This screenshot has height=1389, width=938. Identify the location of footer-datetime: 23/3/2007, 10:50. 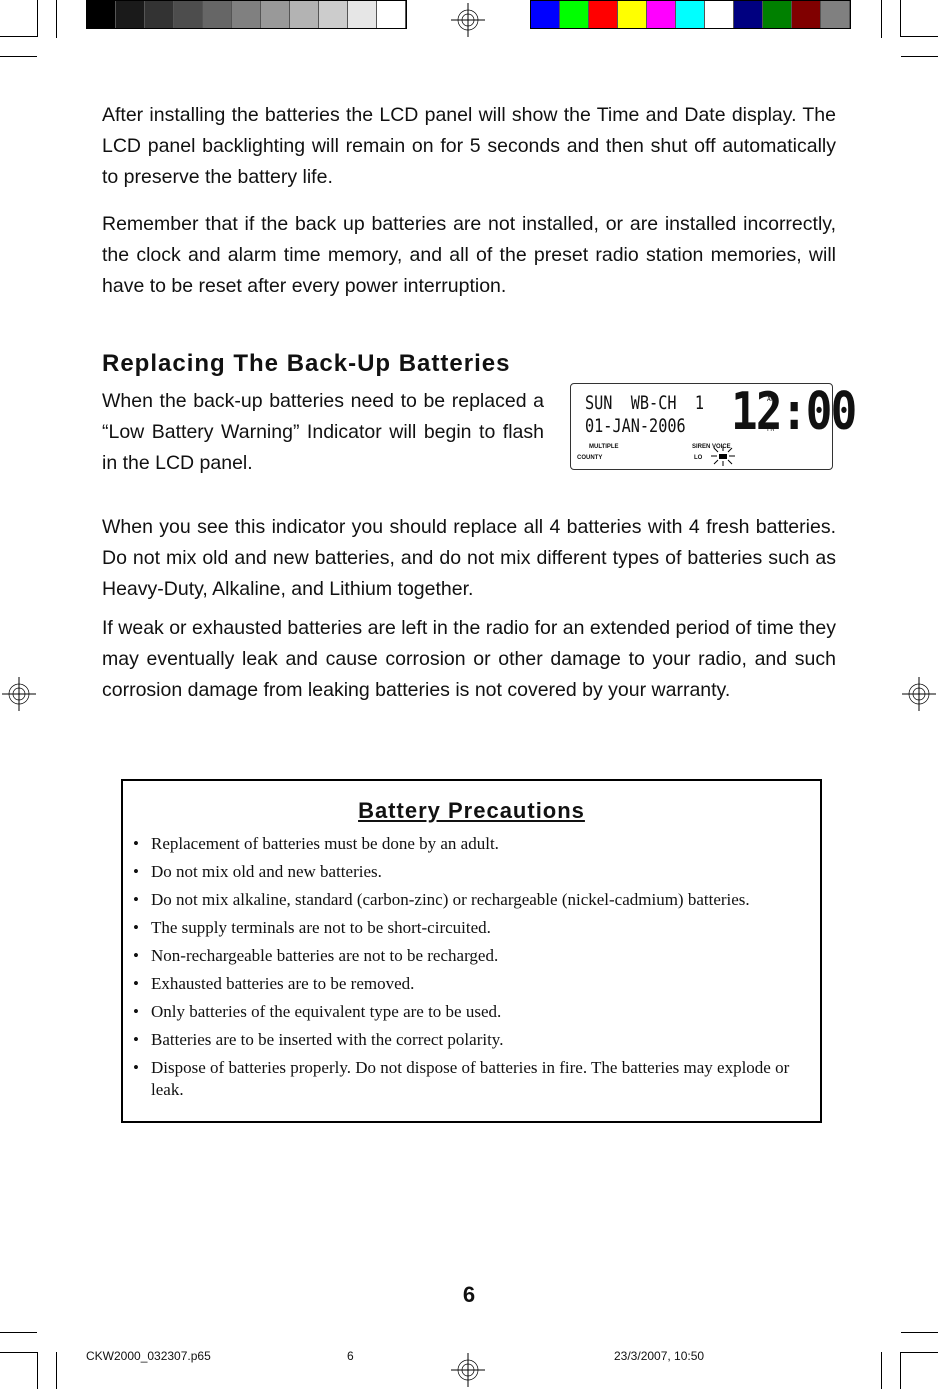
(659, 1356).